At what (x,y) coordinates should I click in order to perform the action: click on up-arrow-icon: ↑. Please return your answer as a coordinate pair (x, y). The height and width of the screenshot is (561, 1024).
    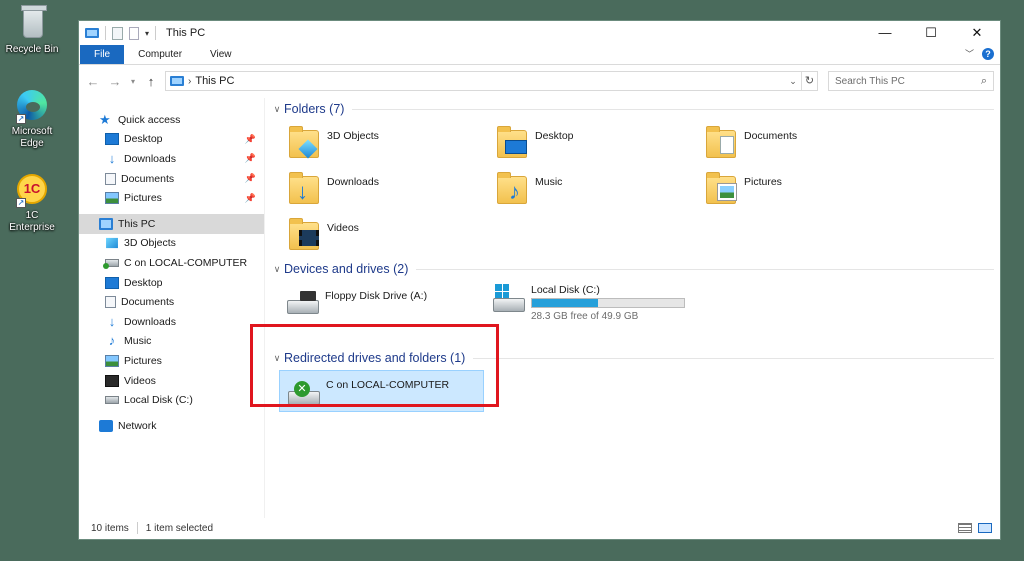
    Looking at the image, I should click on (151, 81).